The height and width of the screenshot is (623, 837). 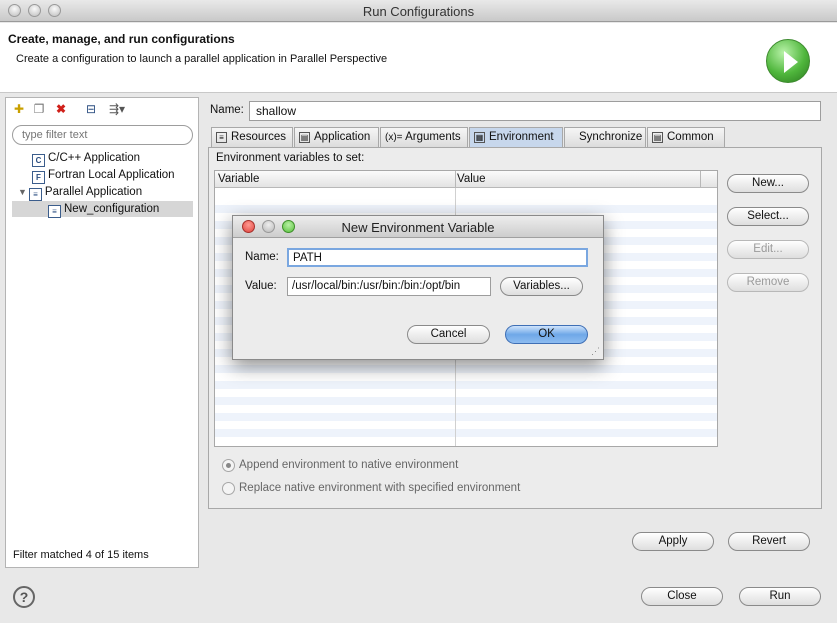 I want to click on window-title: Run Configurations, so click(x=418, y=11).